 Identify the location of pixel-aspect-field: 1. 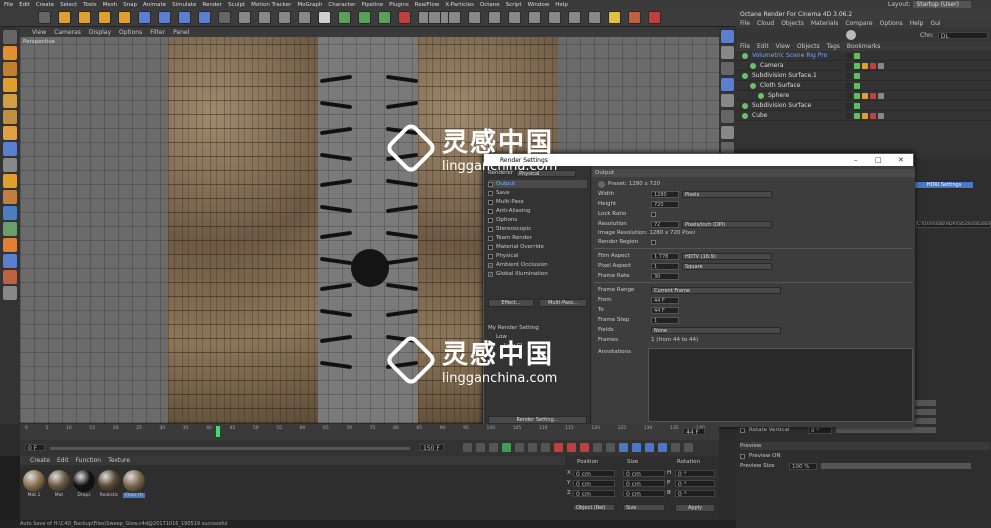
(665, 266).